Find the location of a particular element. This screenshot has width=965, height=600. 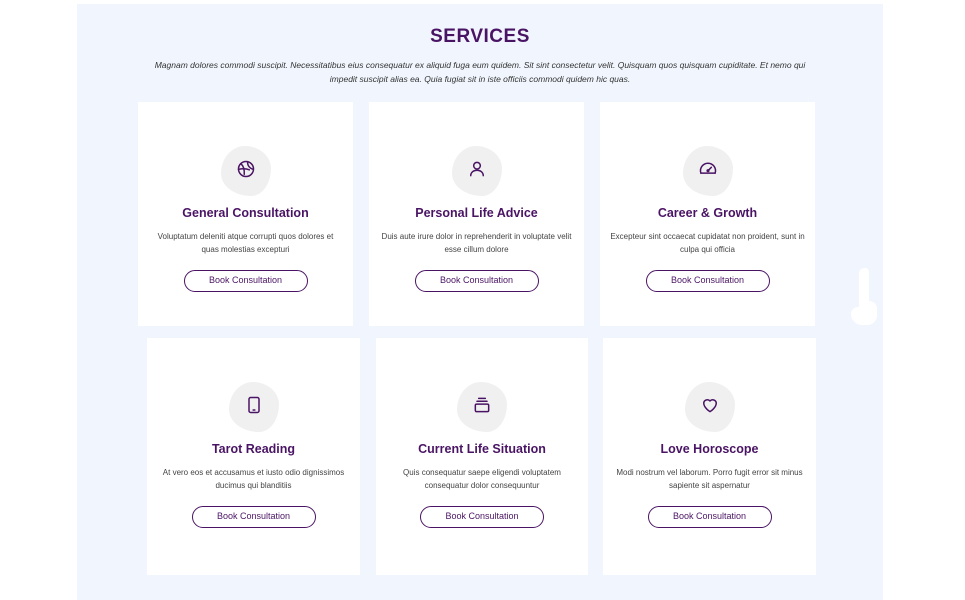

card-title: Career & Growth is located at coordinates (707, 213).